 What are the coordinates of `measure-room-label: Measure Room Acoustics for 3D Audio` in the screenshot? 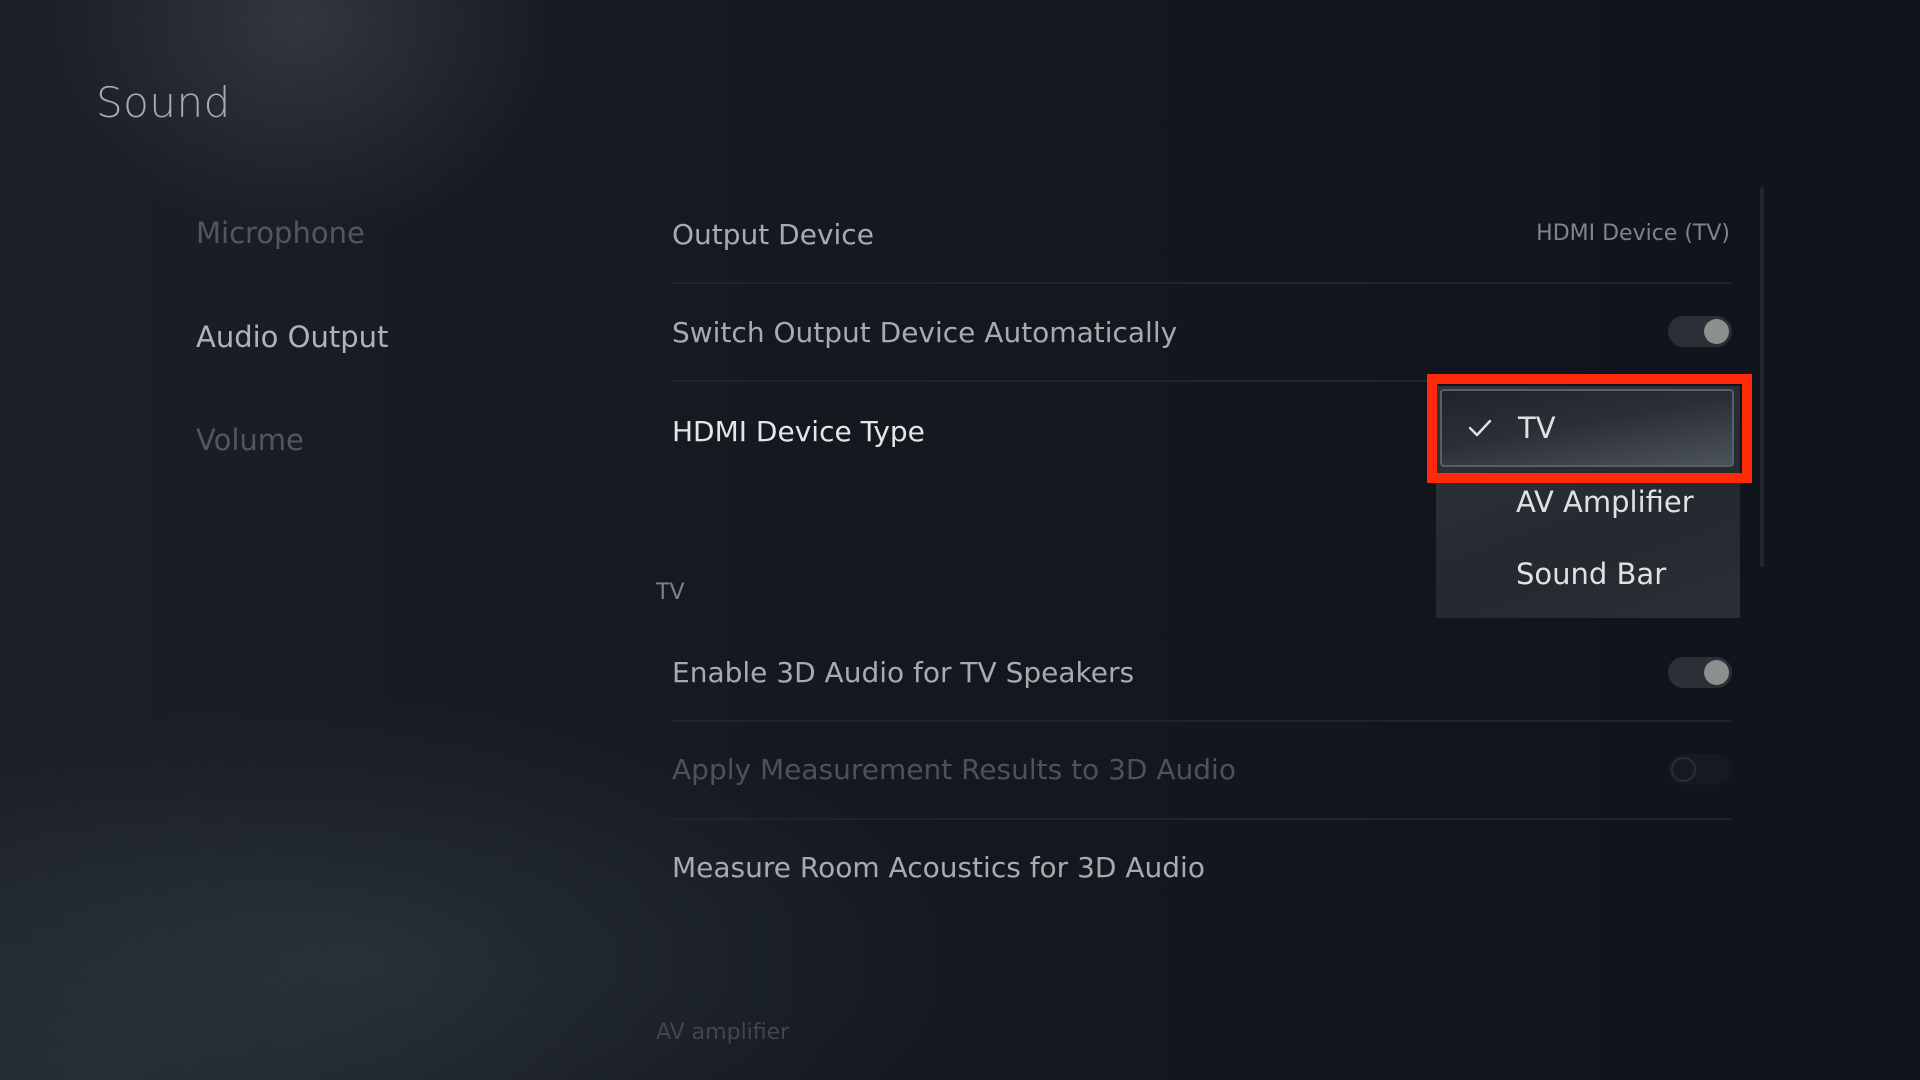 It's located at (938, 867).